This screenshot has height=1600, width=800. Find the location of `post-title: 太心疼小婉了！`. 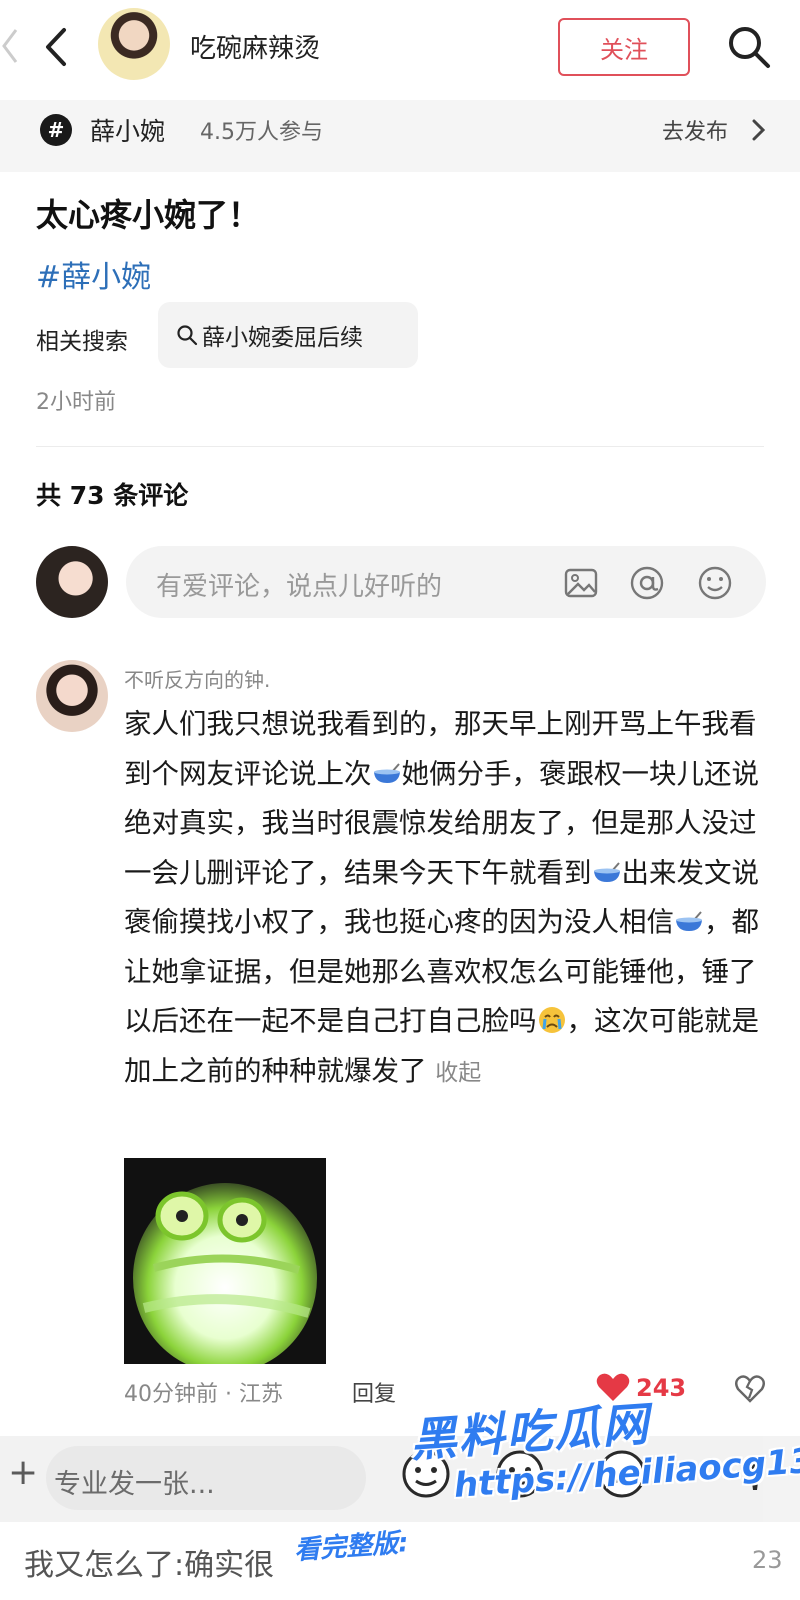

post-title: 太心疼小婉了！ is located at coordinates (148, 215).